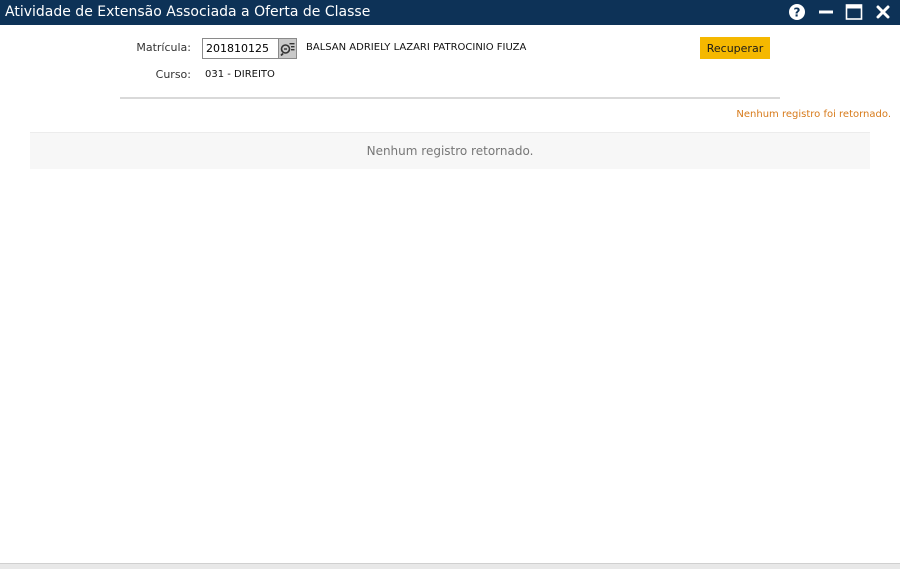 This screenshot has height=569, width=900. Describe the element at coordinates (163, 47) in the screenshot. I see `matricula-label: Matrícula:` at that location.